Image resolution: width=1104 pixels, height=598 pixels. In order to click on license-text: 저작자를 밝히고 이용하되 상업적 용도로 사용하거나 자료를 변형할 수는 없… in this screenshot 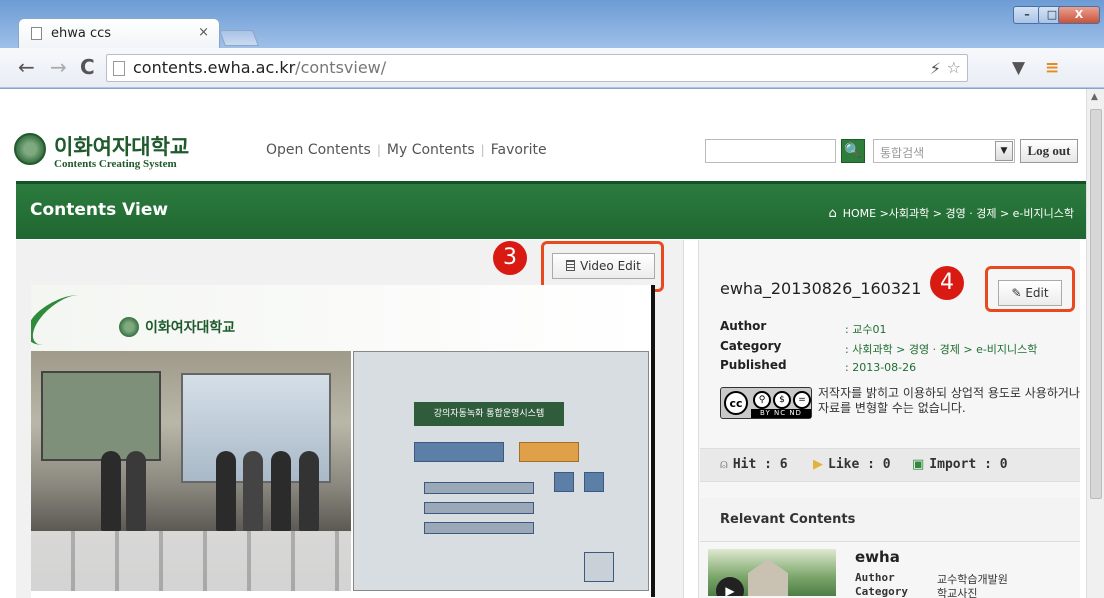, I will do `click(949, 400)`.